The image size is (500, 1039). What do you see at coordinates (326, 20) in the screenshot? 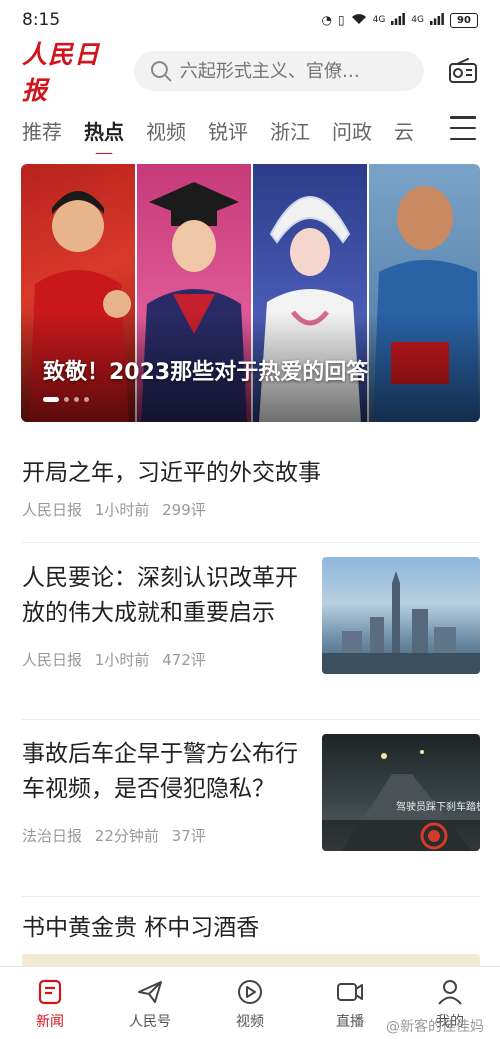
I see `nfc-icon: ◔` at bounding box center [326, 20].